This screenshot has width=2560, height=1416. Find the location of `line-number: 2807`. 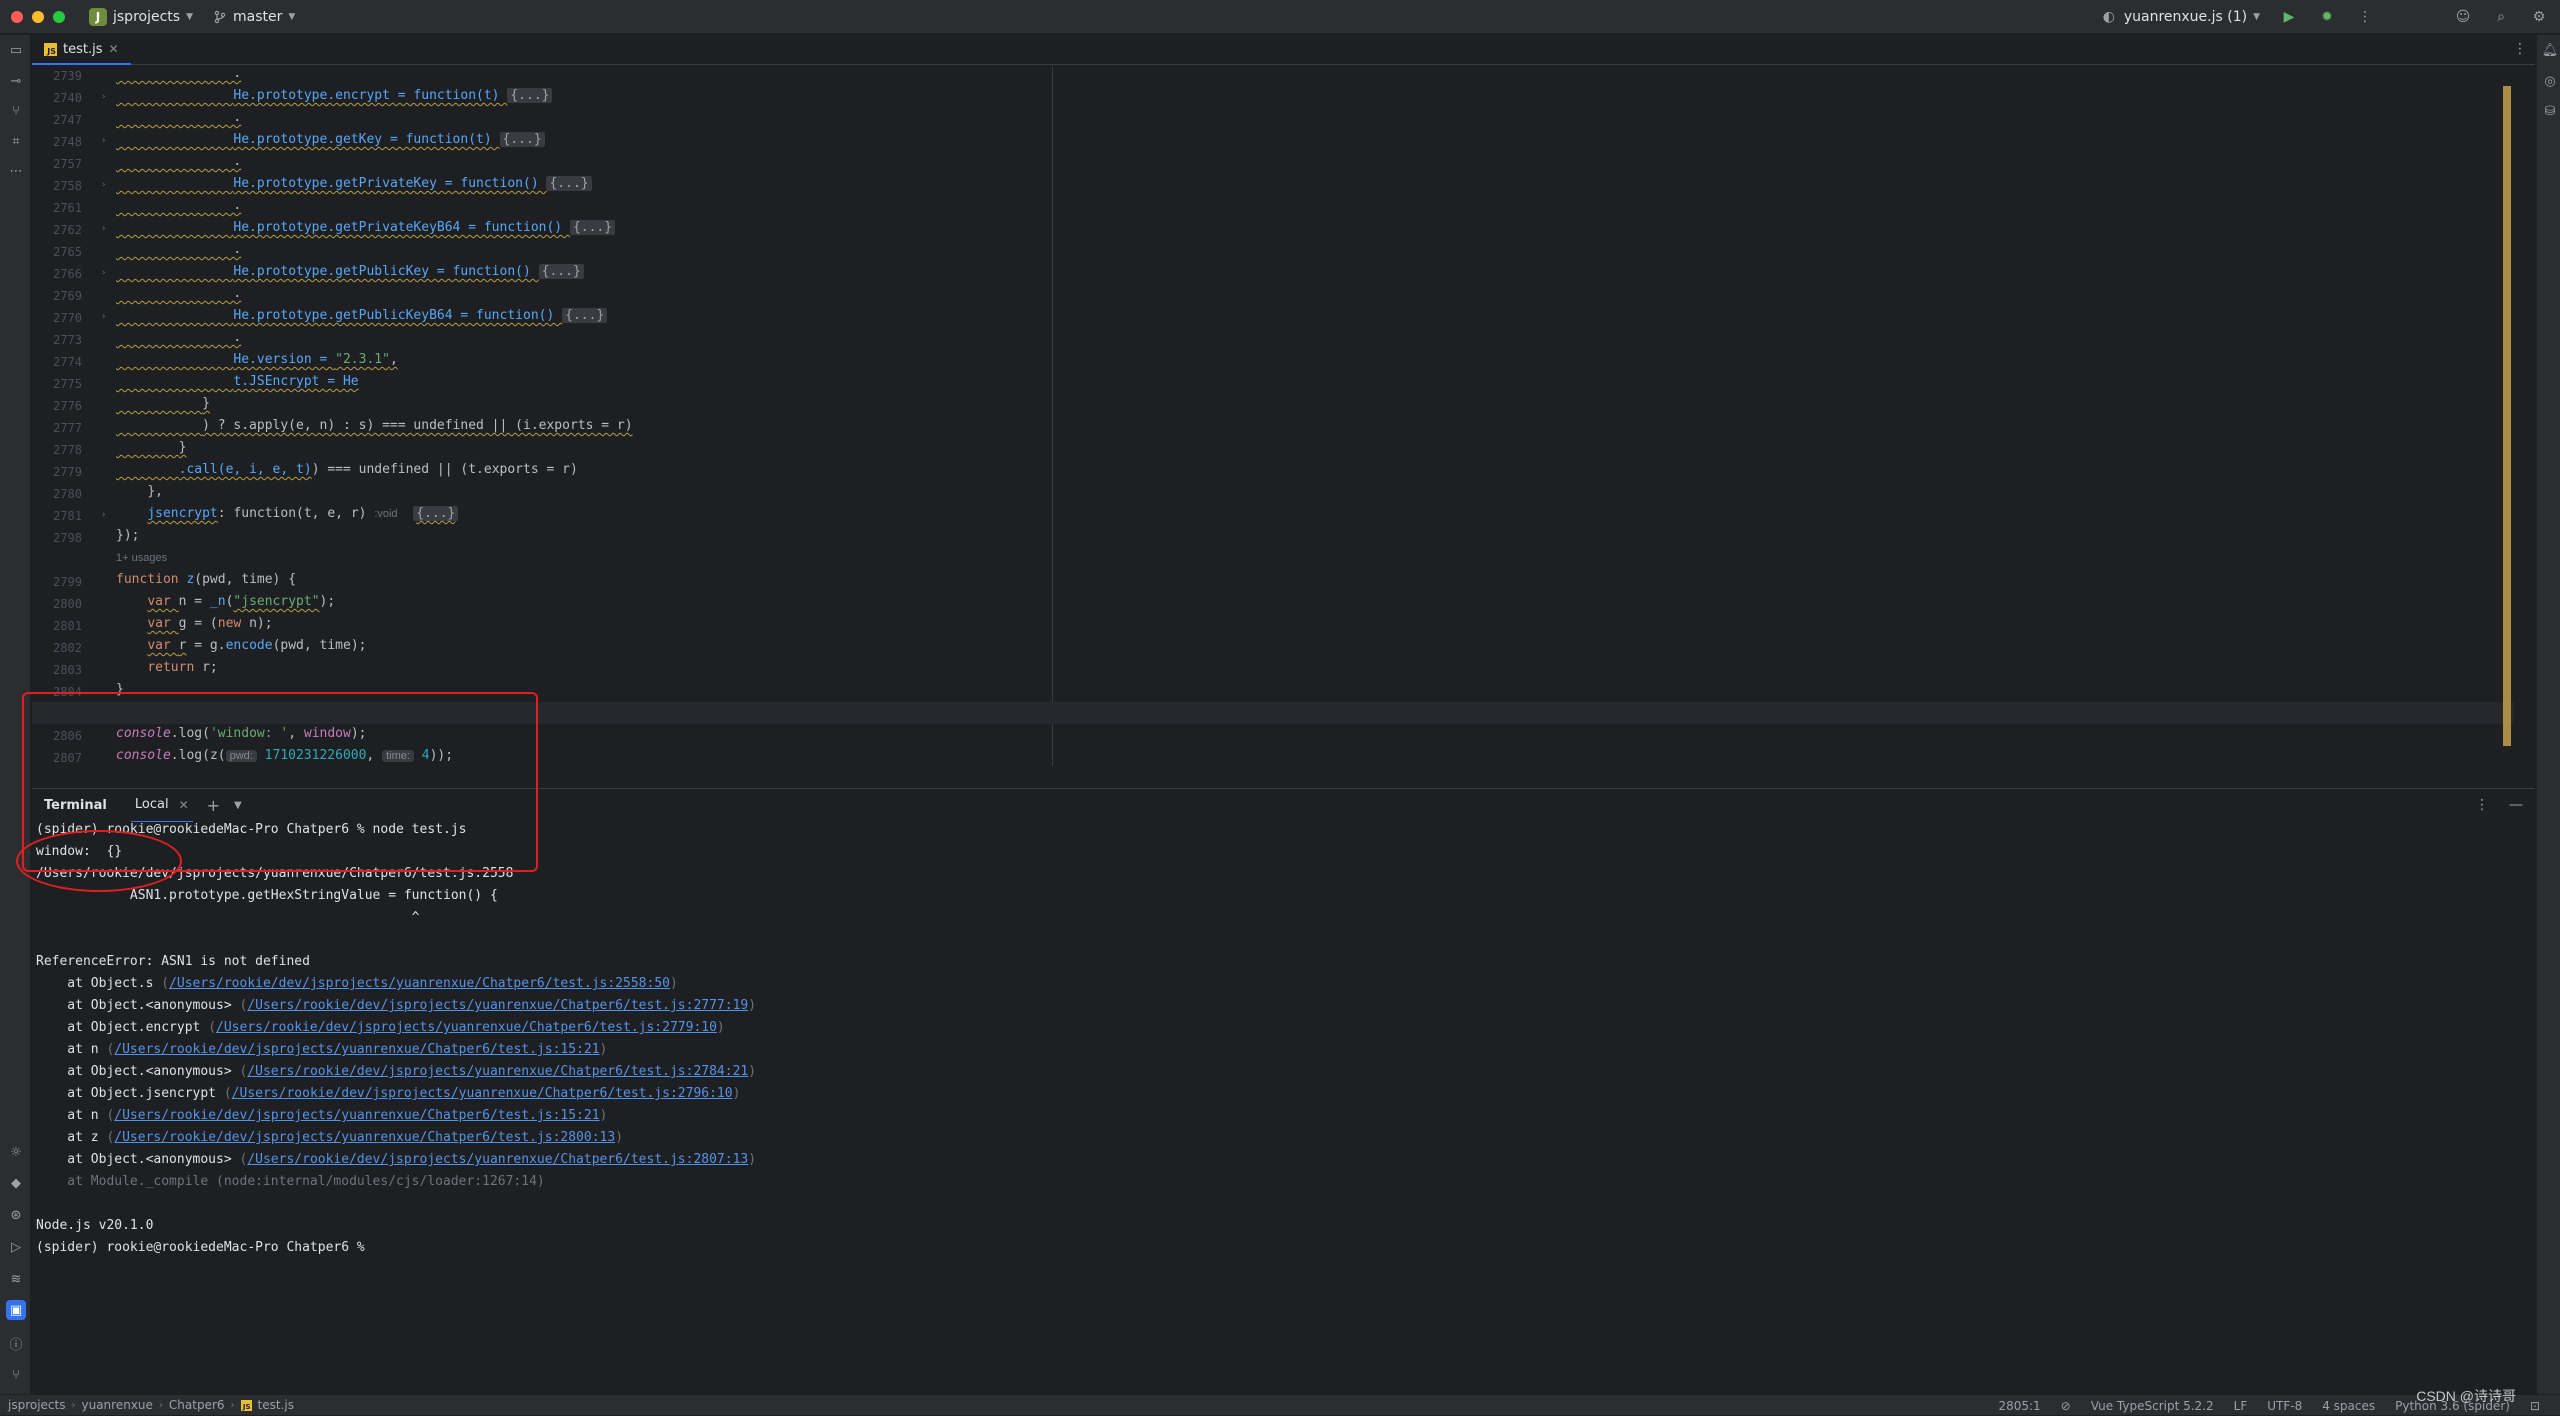

line-number: 2807 is located at coordinates (67, 758).